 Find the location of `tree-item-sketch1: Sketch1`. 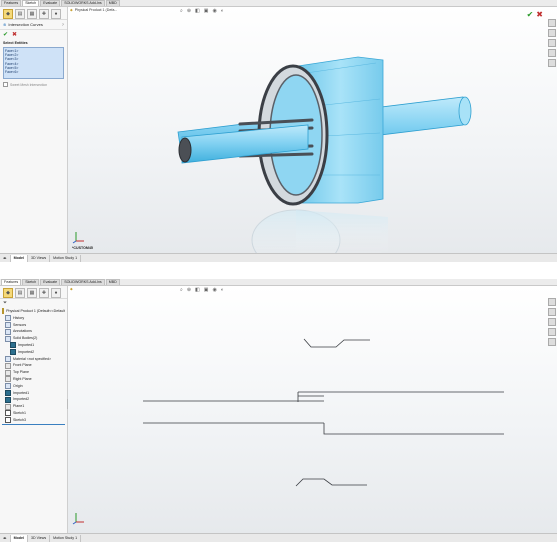

tree-item-sketch1: Sketch1 is located at coordinates (33, 413).